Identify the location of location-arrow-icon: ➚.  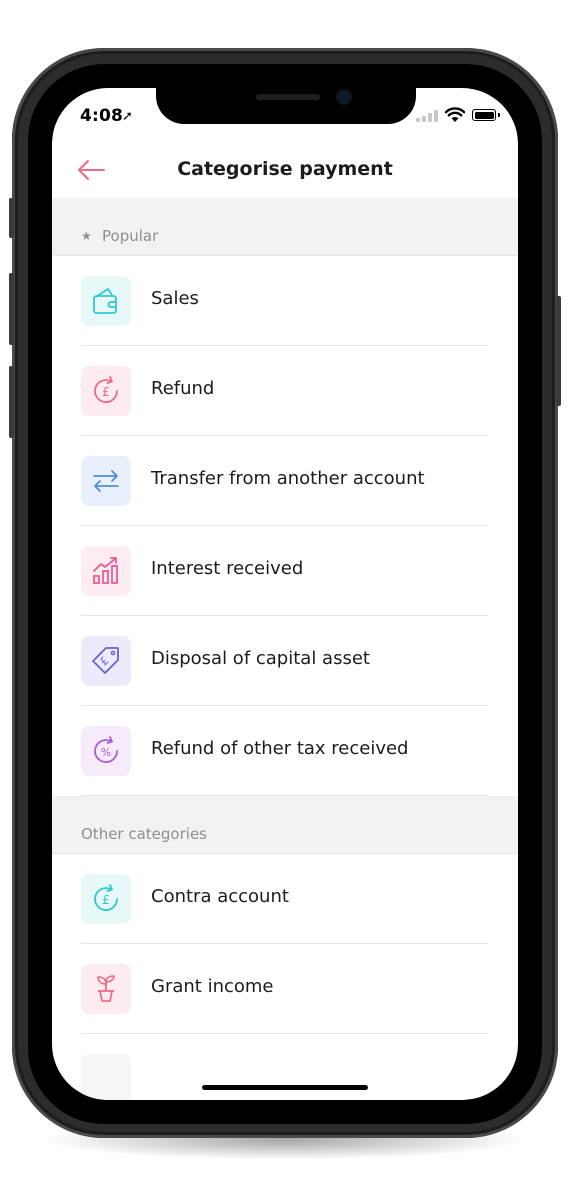
(127, 116).